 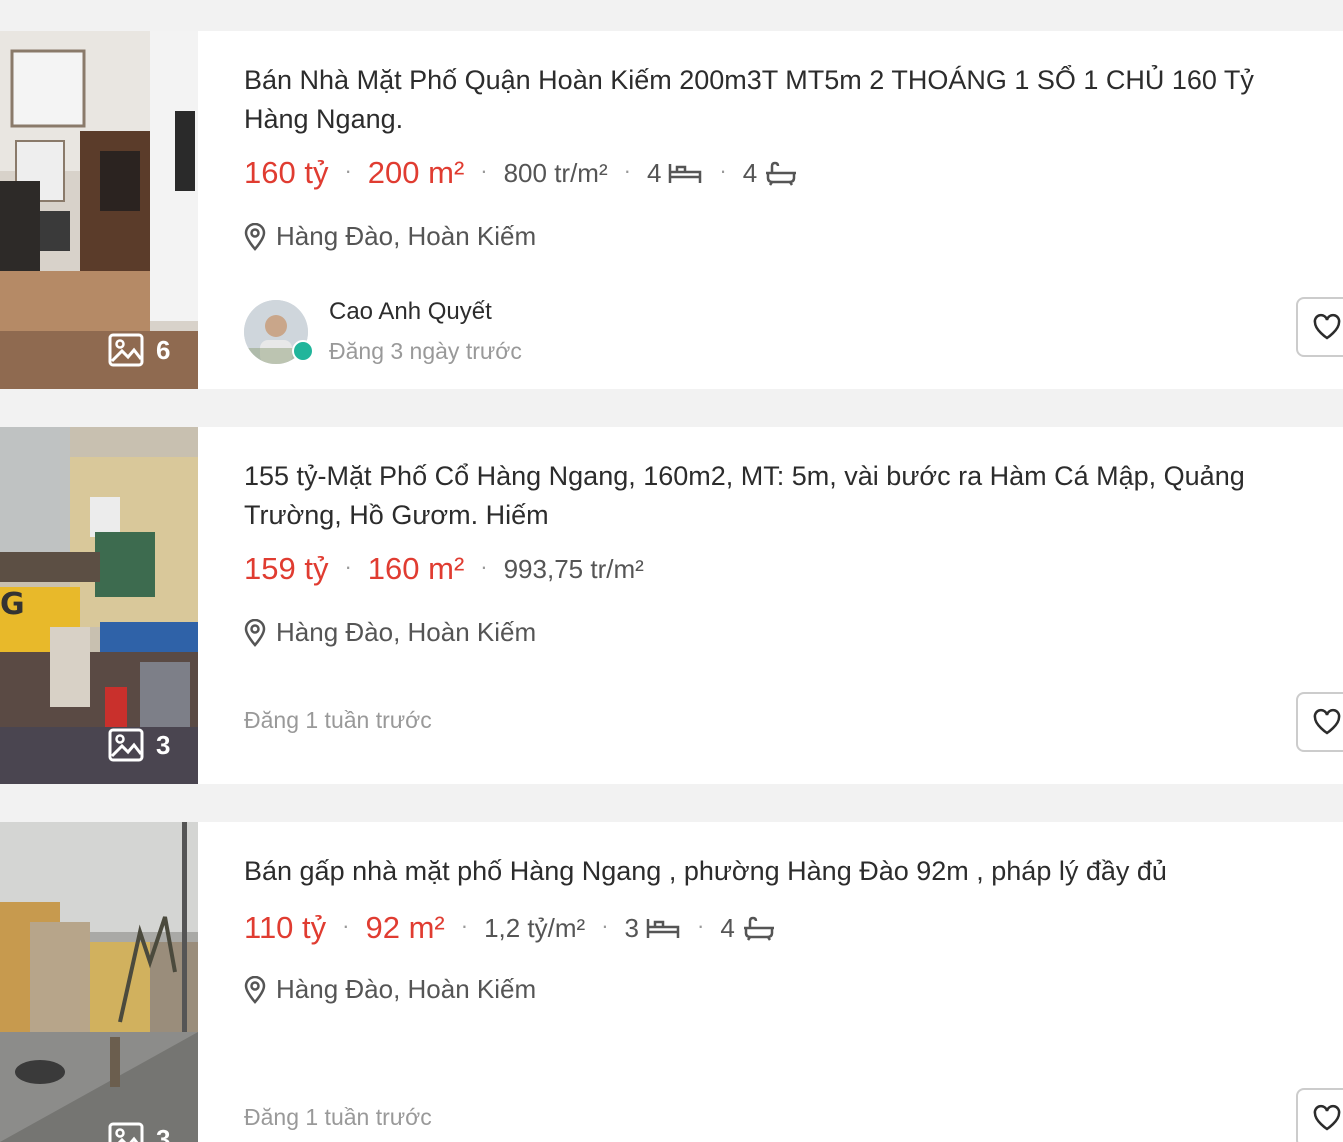 I want to click on price-row: 160 tỷ · 200 m² · 800 tr/m² · 4 · 4, so click(x=521, y=173).